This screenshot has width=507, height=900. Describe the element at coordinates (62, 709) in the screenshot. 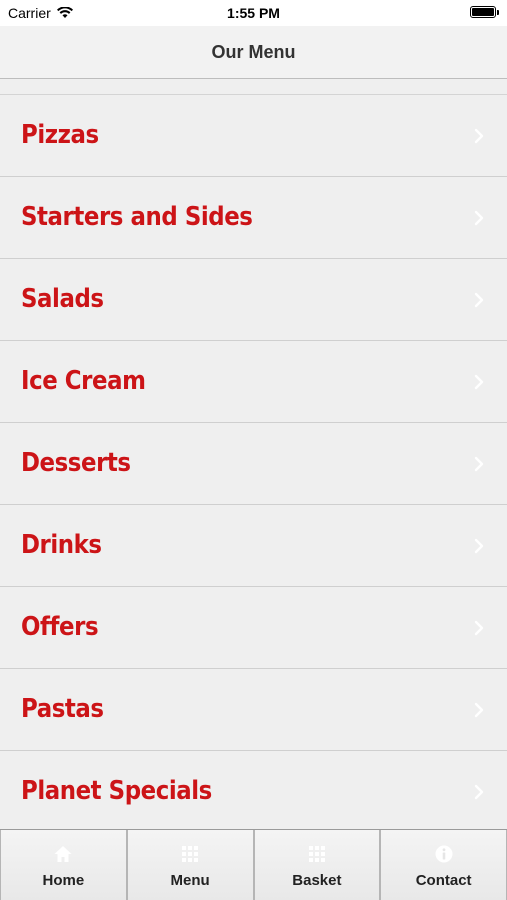

I see `menu-item-label: Pastas` at that location.